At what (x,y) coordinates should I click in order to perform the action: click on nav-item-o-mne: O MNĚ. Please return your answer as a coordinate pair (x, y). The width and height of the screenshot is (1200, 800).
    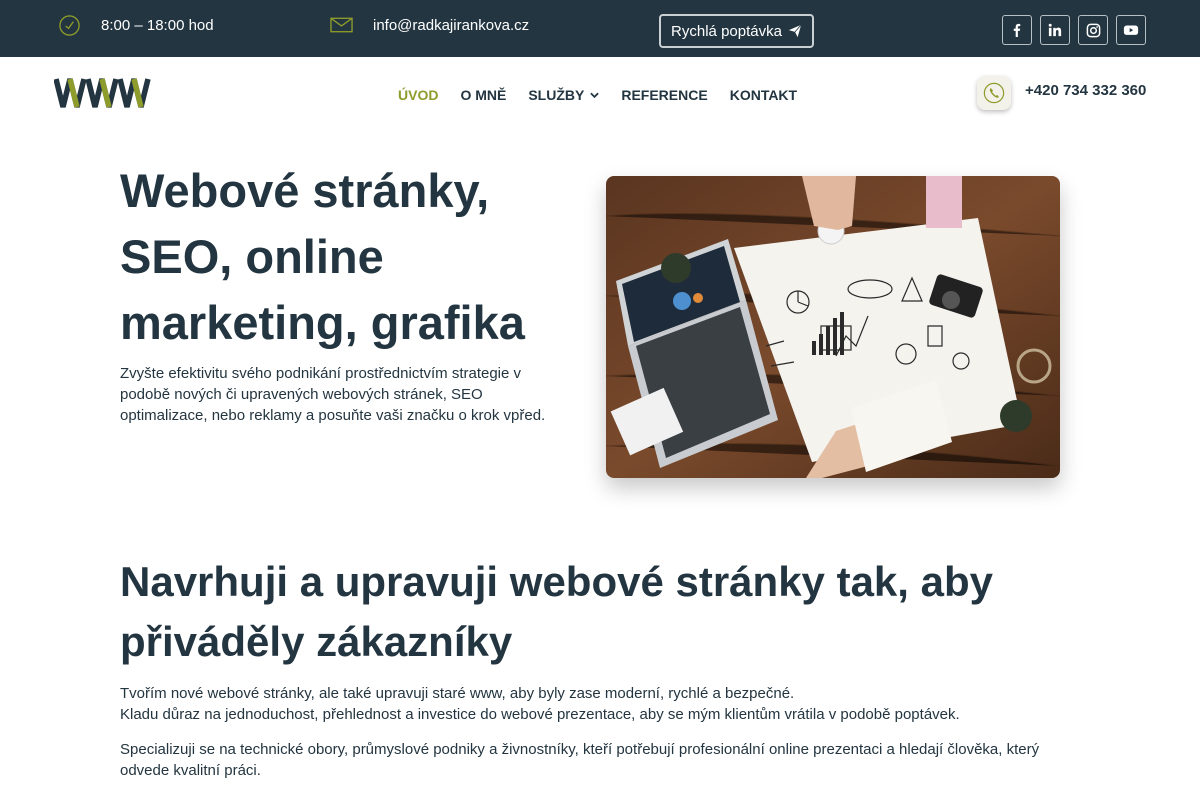
    Looking at the image, I should click on (483, 95).